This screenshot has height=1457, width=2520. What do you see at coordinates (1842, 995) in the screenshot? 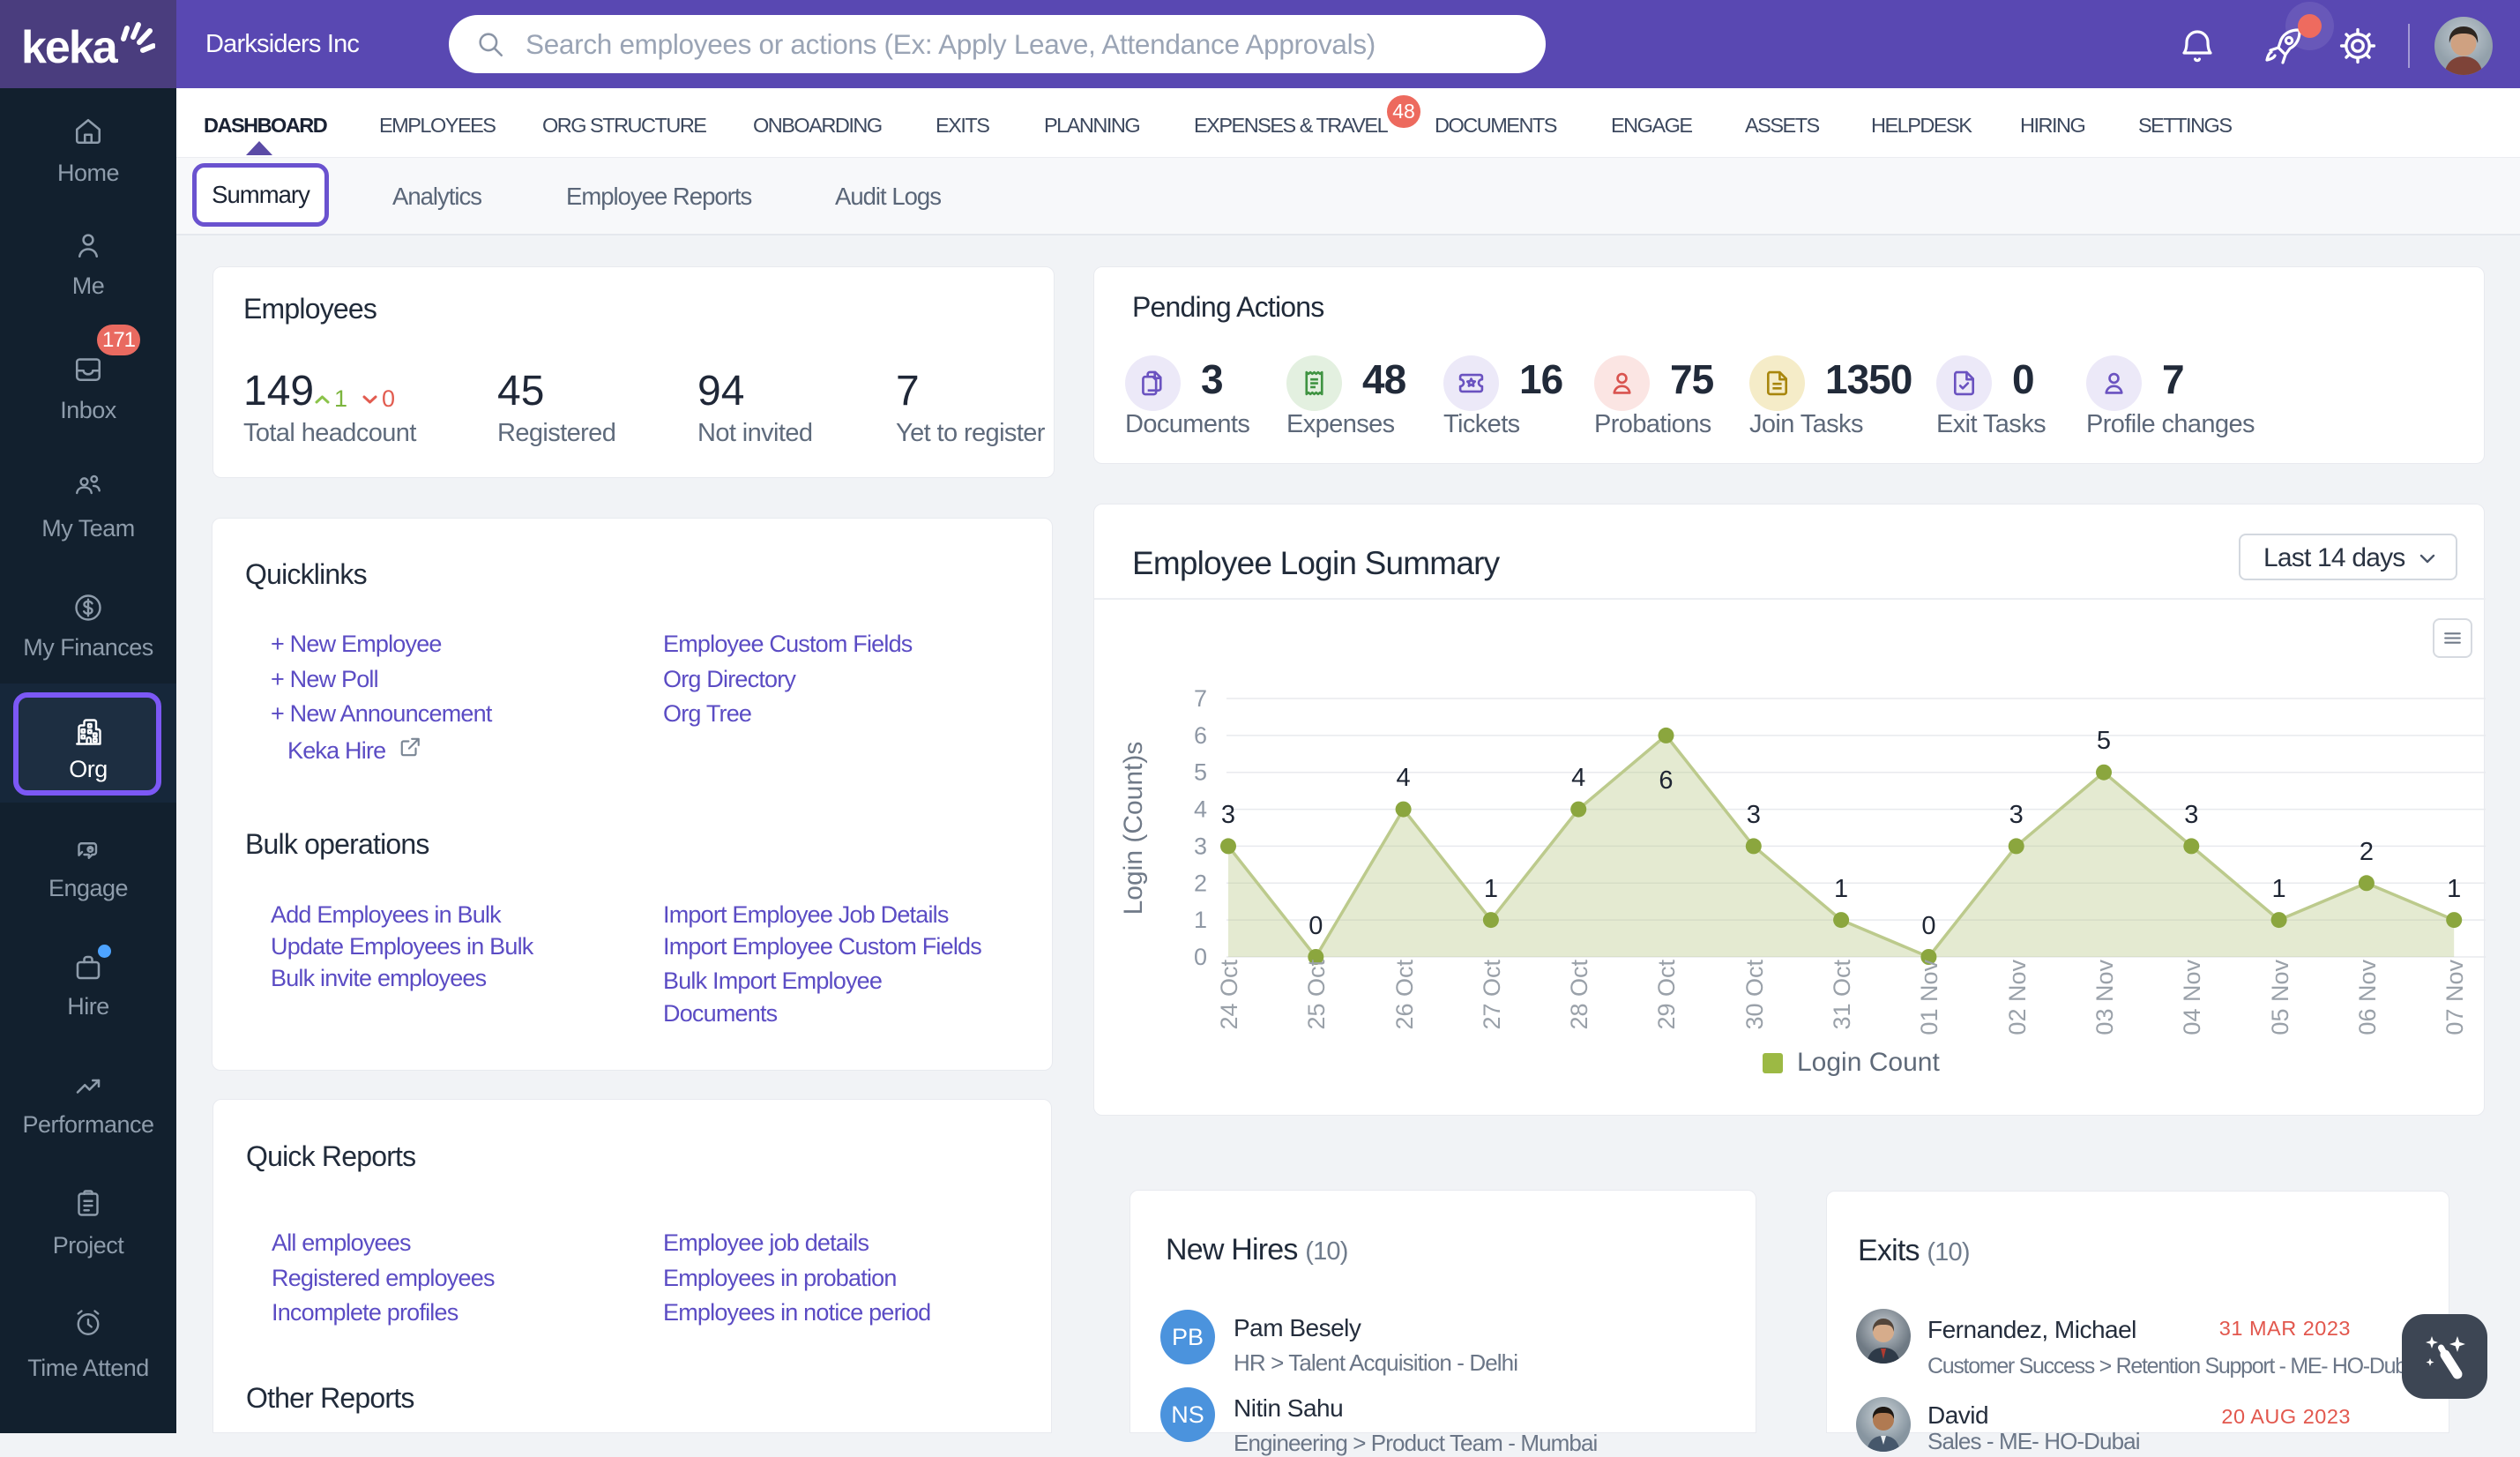
I see `svg-text: 31 Oct` at bounding box center [1842, 995].